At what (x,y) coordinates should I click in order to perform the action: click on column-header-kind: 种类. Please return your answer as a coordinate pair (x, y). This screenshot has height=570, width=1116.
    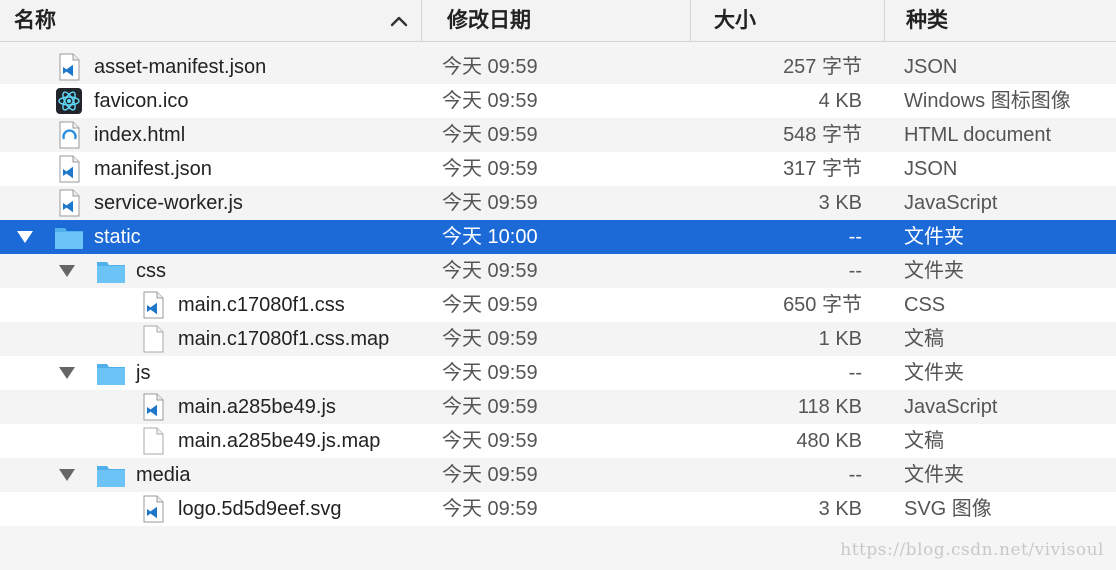
    Looking at the image, I should click on (1001, 20).